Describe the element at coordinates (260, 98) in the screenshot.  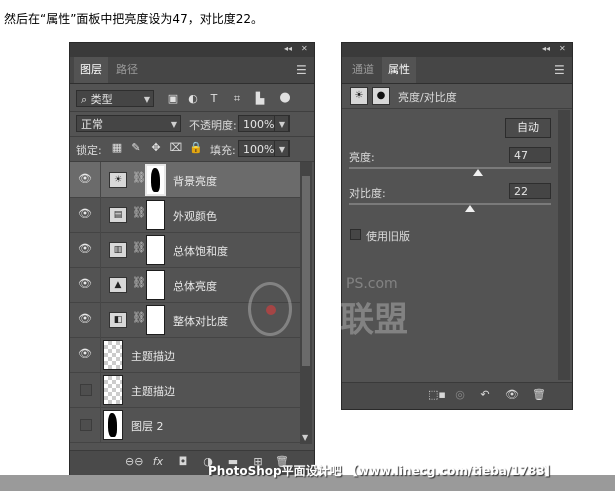
I see `filter-smart-object-icon: ▙` at that location.